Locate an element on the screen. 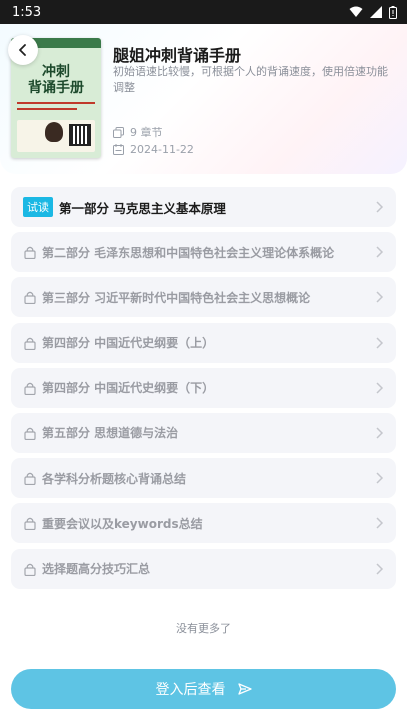 Image resolution: width=407 pixels, height=723 pixels. chapter-item: 第二部分 毛泽东思想和中国特色社会主义理论体系概论 is located at coordinates (203, 252).